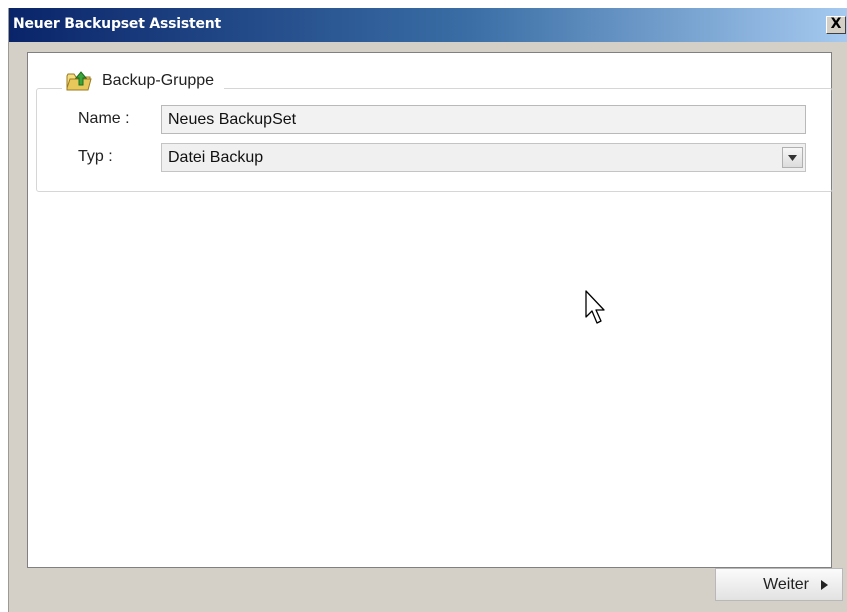 The width and height of the screenshot is (847, 612). Describe the element at coordinates (824, 584) in the screenshot. I see `chevron-right-icon` at that location.